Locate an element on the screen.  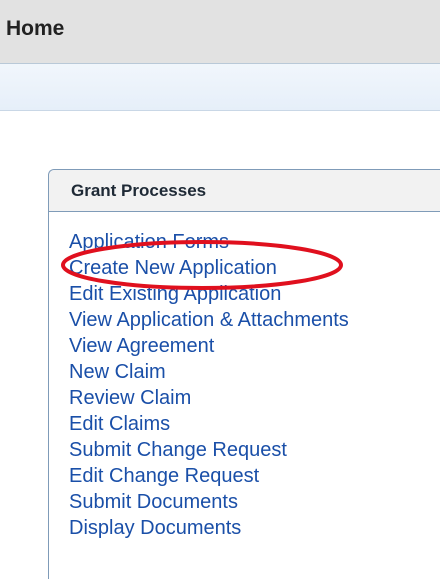
link-new-claim: New Claim is located at coordinates (209, 372).